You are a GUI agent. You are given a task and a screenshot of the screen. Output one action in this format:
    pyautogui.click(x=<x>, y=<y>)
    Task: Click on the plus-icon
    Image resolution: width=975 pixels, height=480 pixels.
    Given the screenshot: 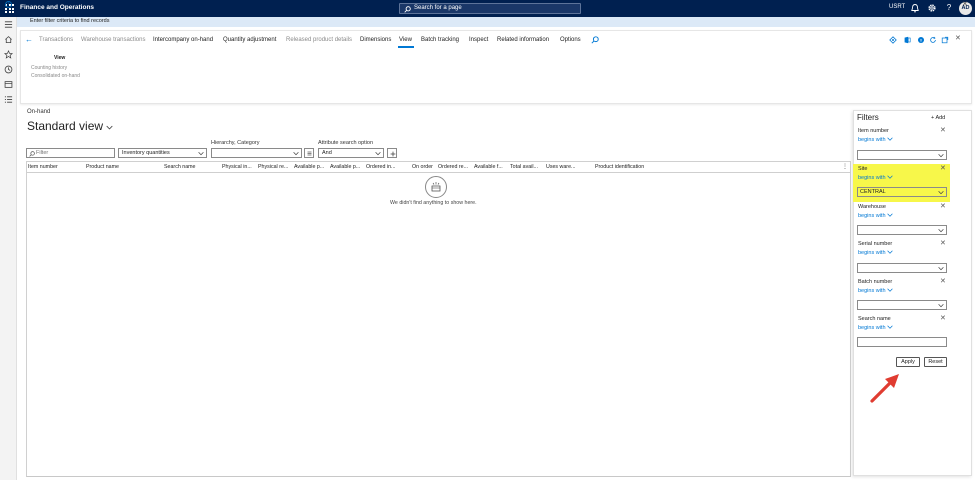 What is the action you would take?
    pyautogui.click(x=392, y=153)
    